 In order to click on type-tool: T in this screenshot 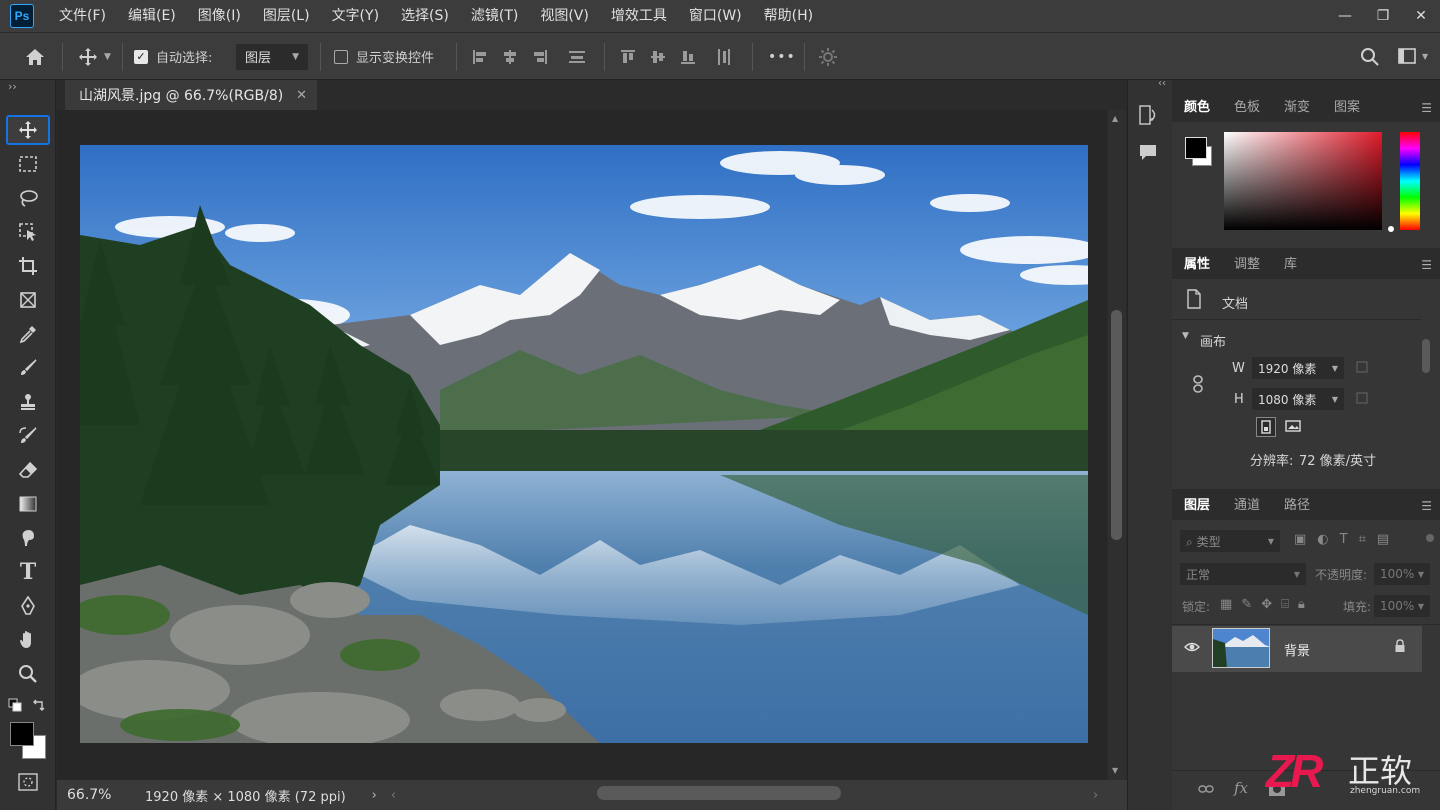, I will do `click(28, 572)`.